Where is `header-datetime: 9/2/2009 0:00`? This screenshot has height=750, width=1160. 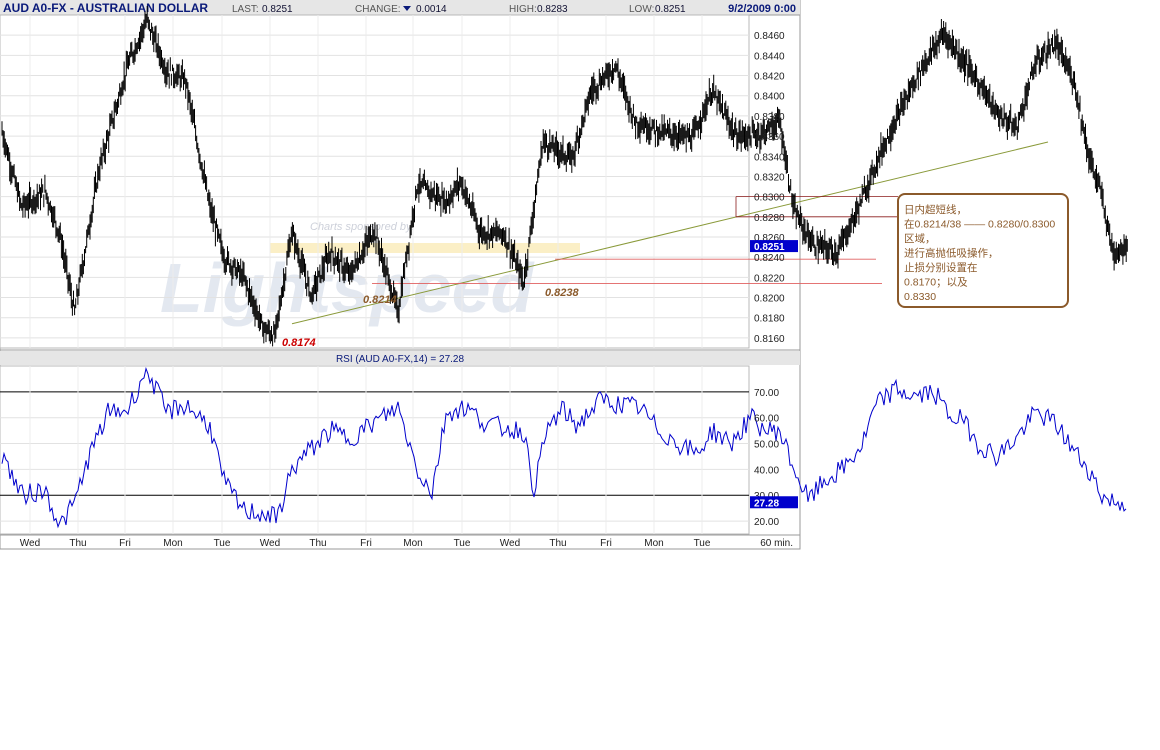 header-datetime: 9/2/2009 0:00 is located at coordinates (762, 9).